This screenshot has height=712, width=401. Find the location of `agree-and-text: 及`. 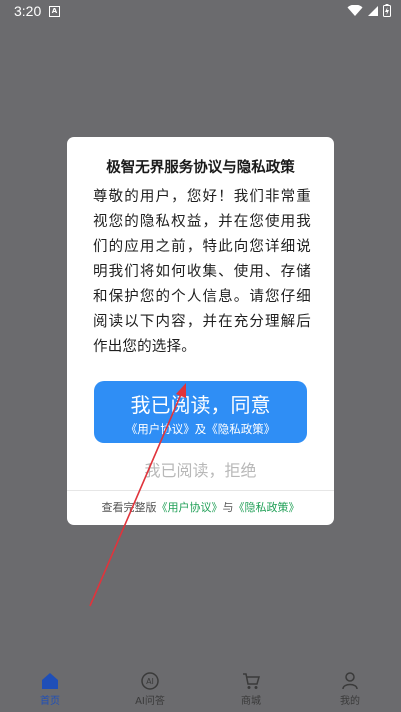

agree-and-text: 及 is located at coordinates (200, 429).